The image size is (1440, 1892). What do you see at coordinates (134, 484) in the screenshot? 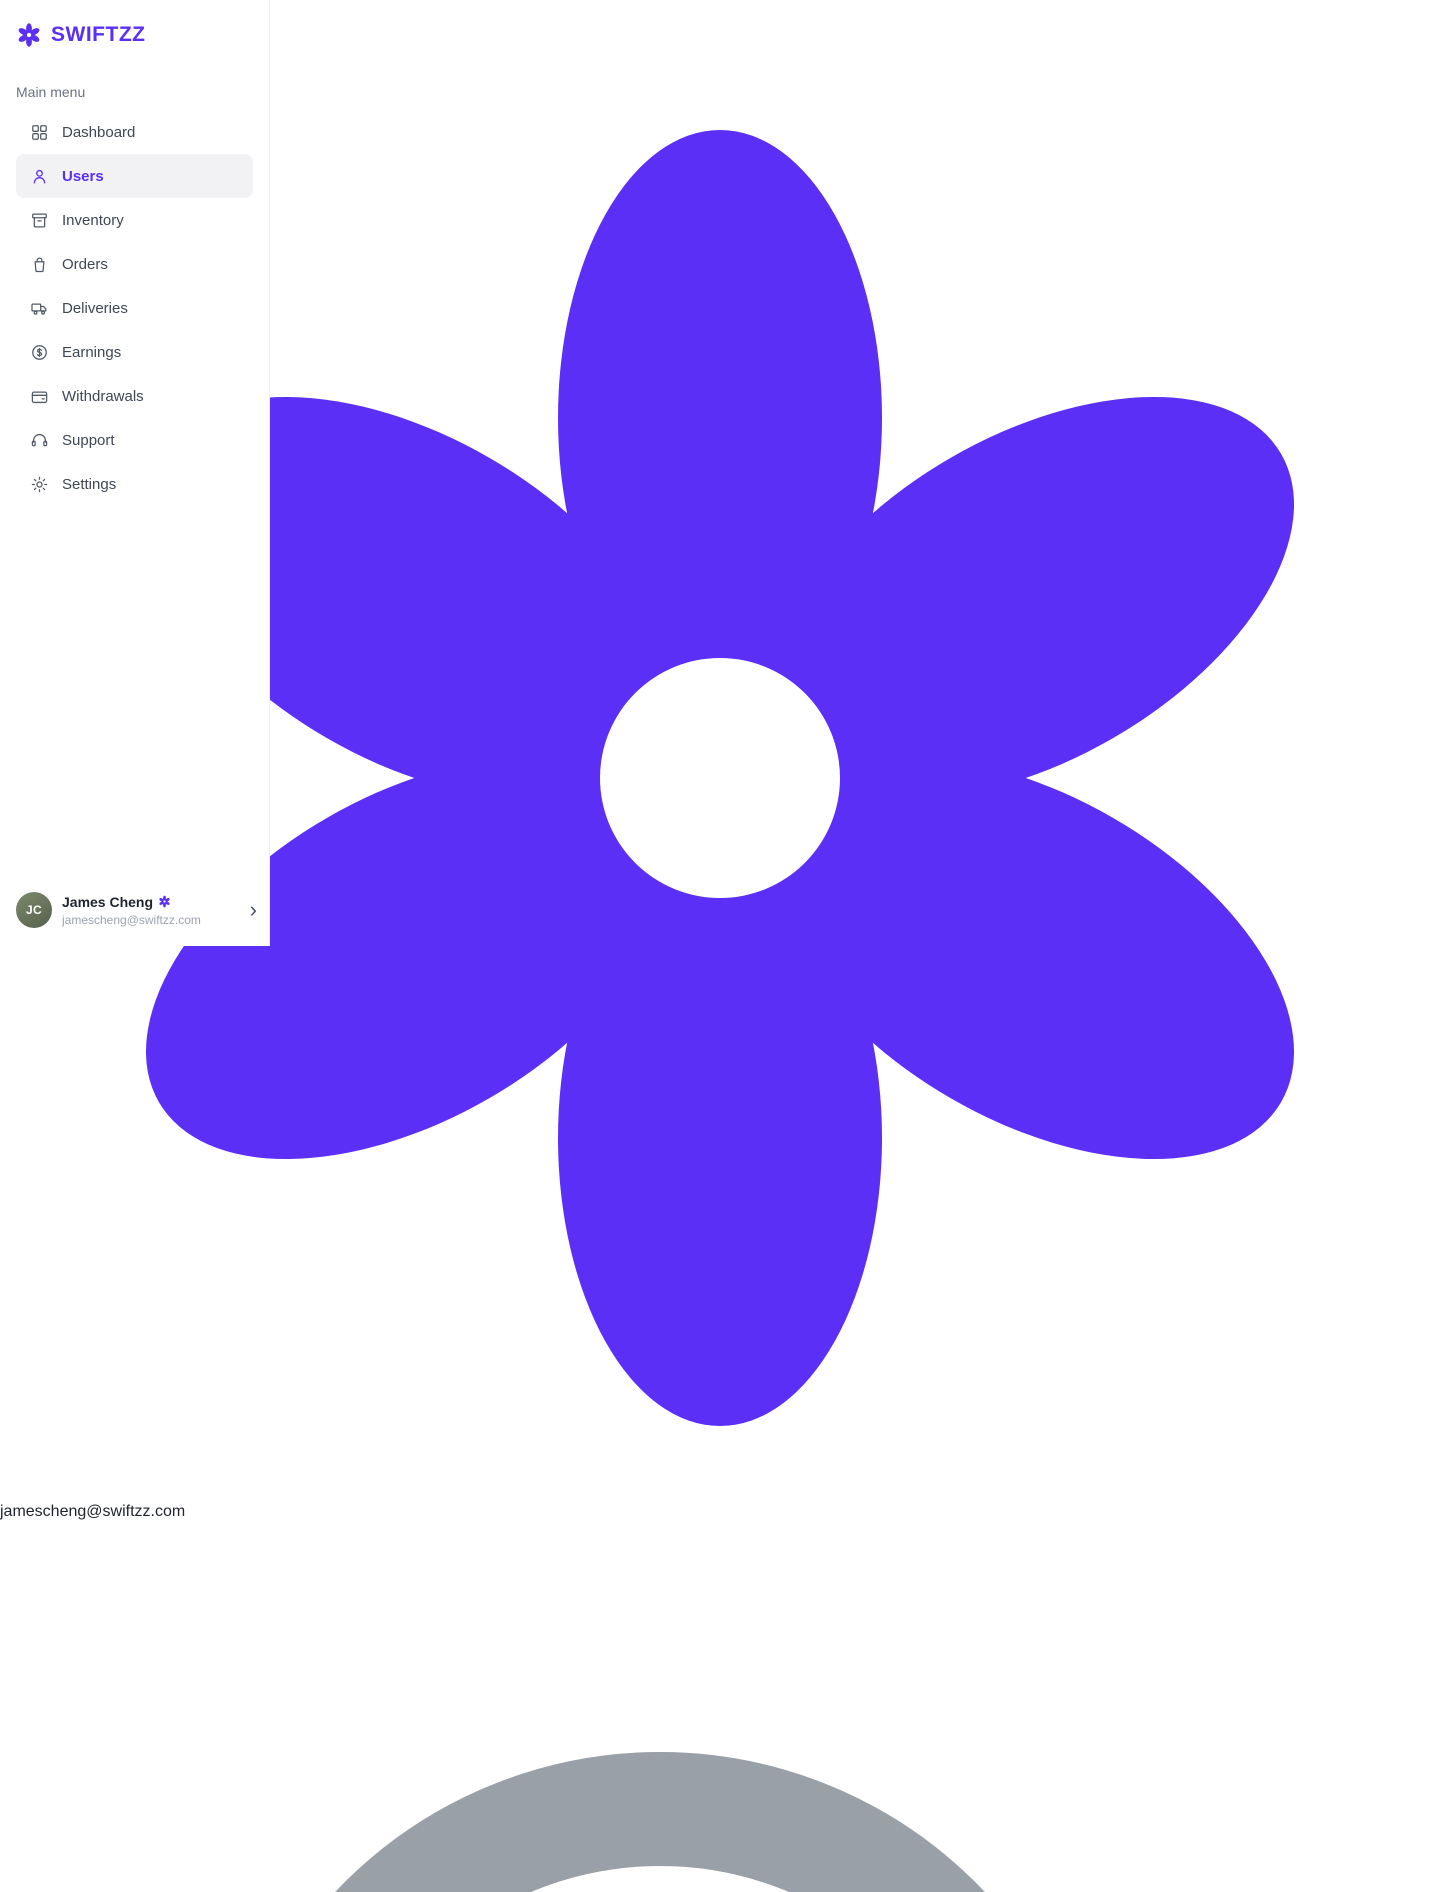
I see `sidebar-item-settings: Settings` at bounding box center [134, 484].